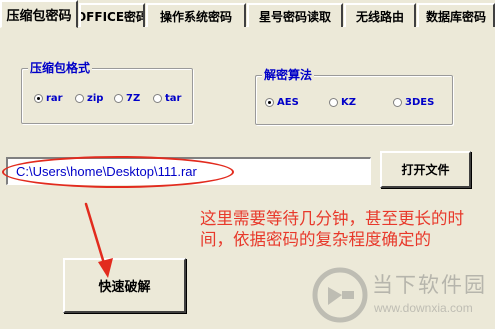 The height and width of the screenshot is (329, 495). I want to click on radio-kz: KZ, so click(342, 102).